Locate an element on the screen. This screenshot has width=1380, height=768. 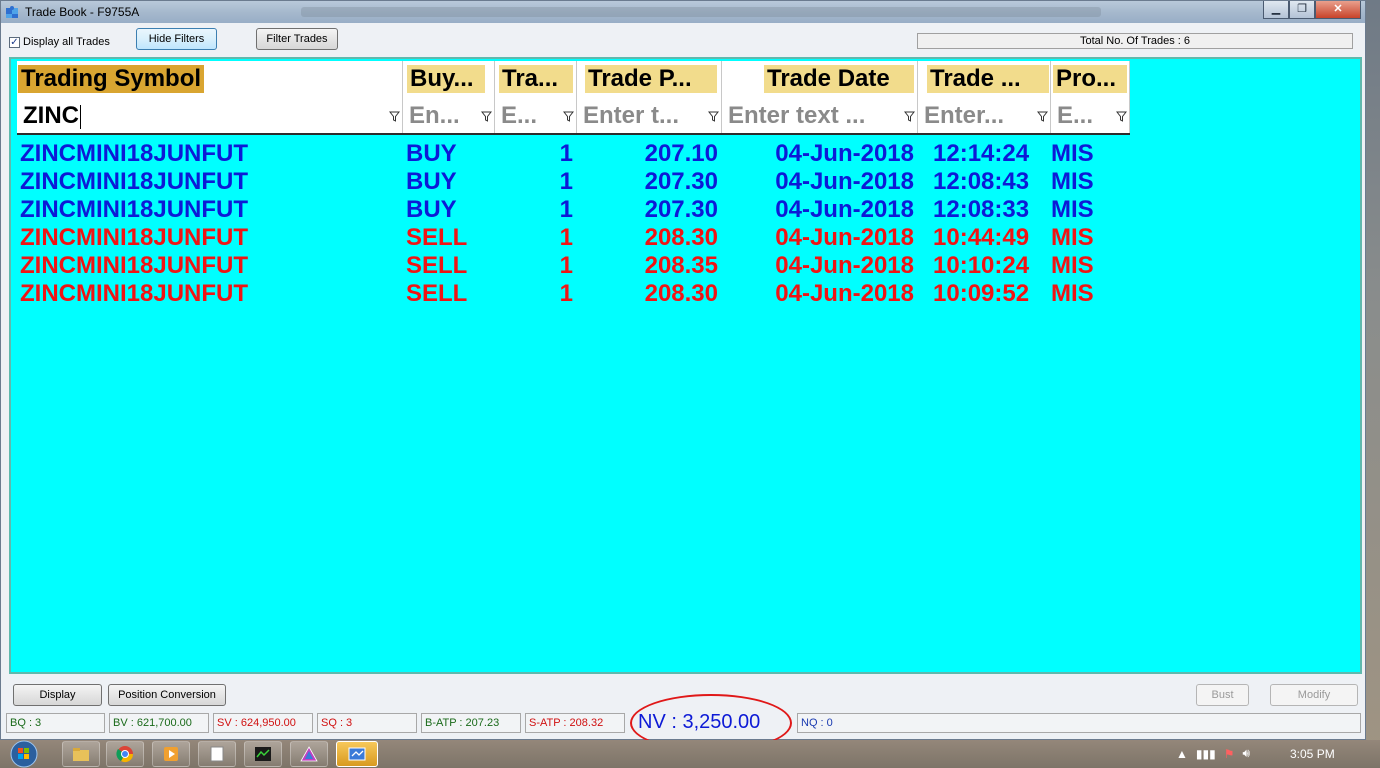
column-header-trade-date: Trade Date is located at coordinates (820, 79).